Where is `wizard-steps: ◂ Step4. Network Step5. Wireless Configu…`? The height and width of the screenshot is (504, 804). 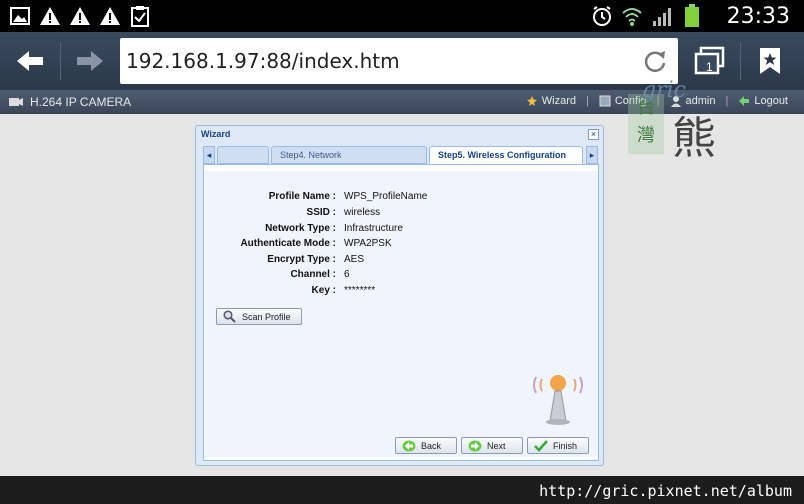 wizard-steps: ◂ Step4. Network Step5. Wireless Configu… is located at coordinates (401, 155).